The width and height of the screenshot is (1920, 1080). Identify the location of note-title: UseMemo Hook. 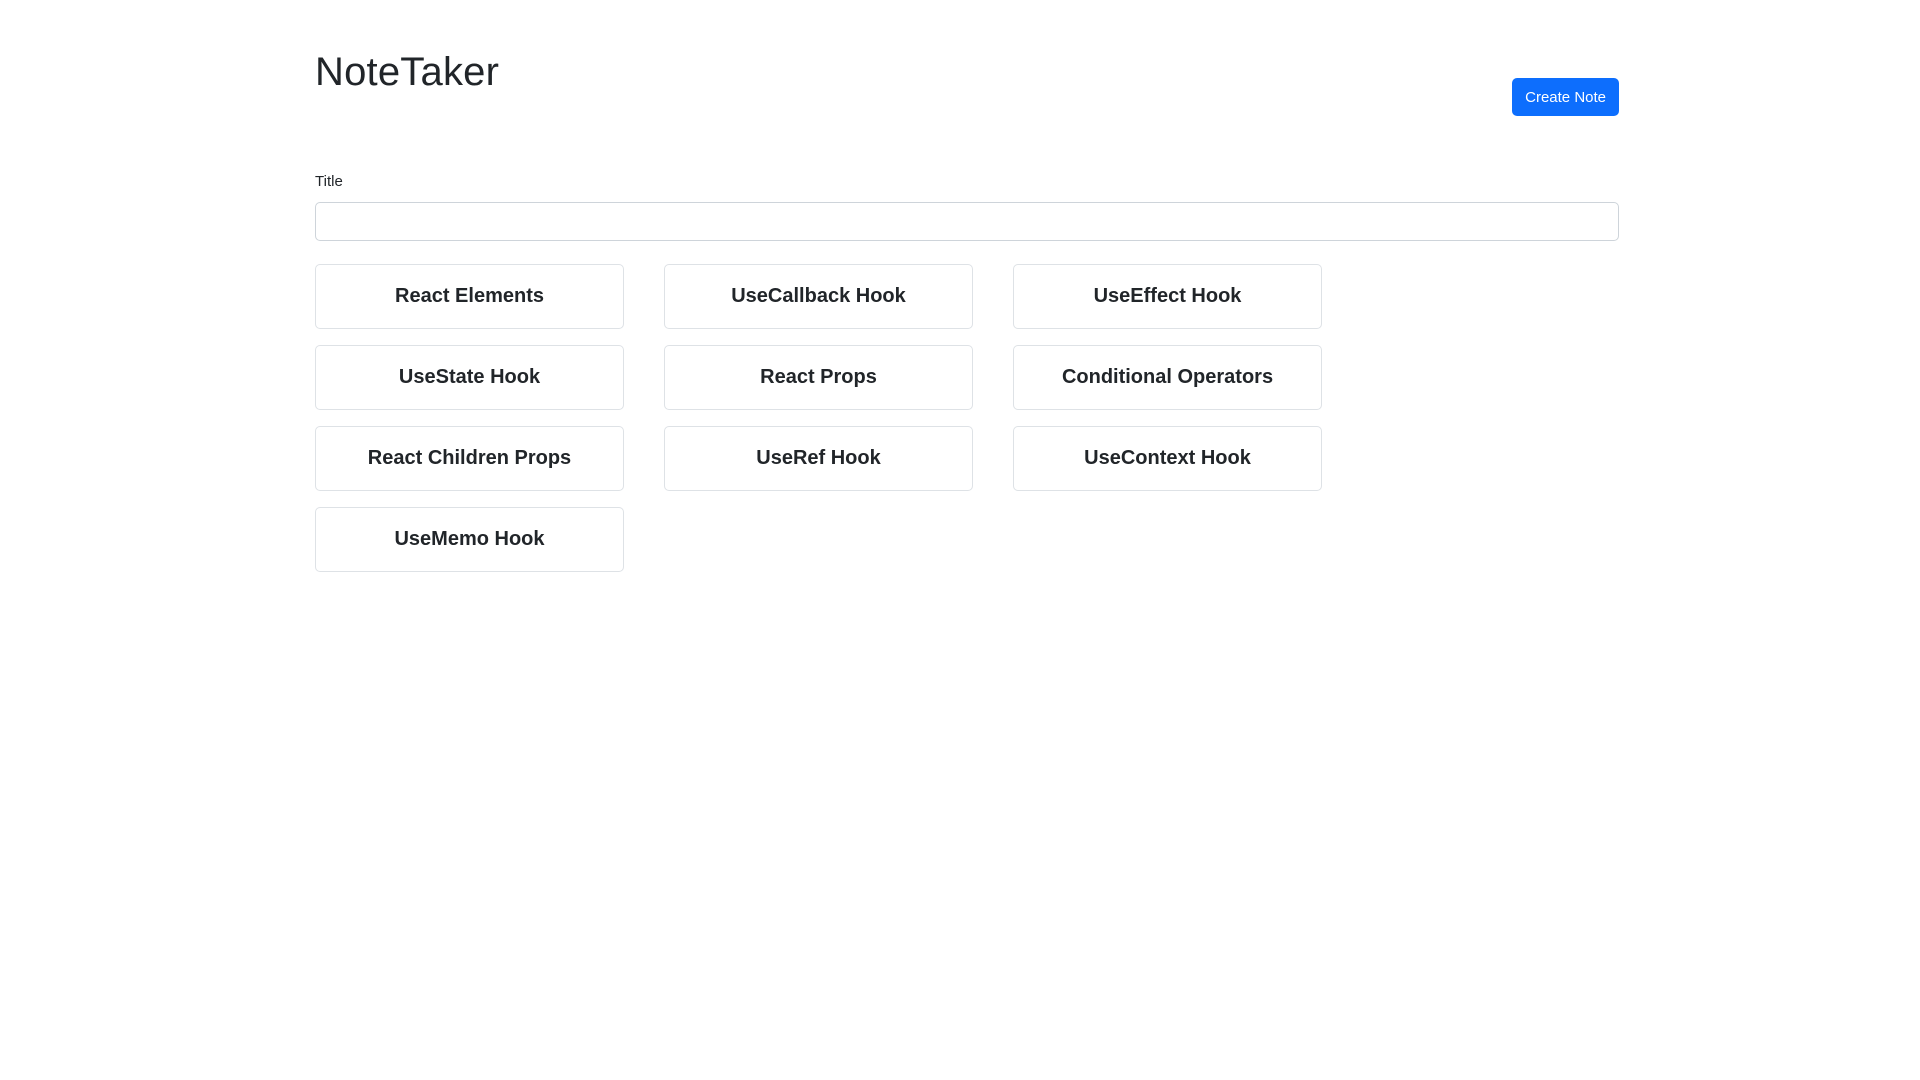
(469, 539).